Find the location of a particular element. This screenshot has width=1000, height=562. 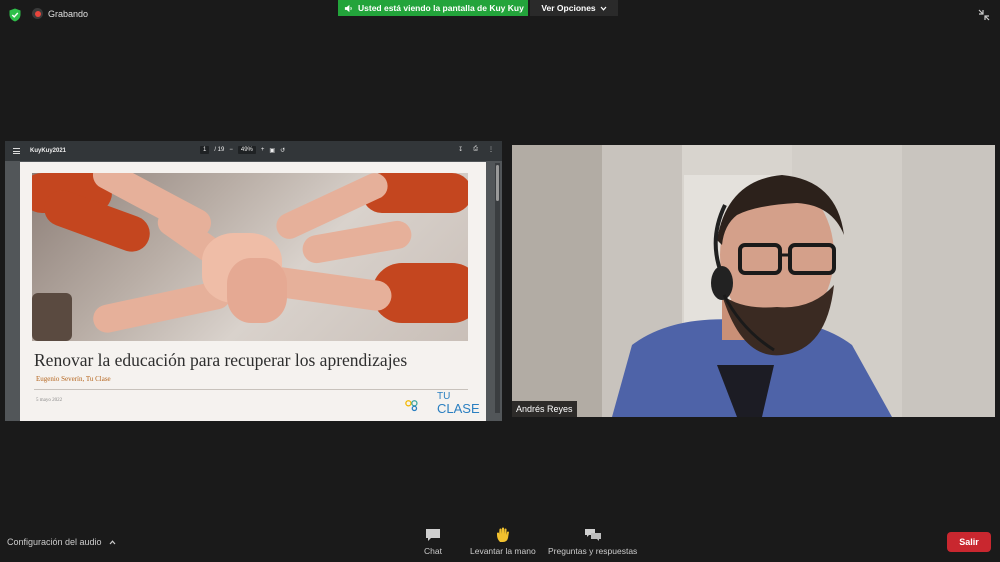

page-total: / 19 is located at coordinates (219, 150).